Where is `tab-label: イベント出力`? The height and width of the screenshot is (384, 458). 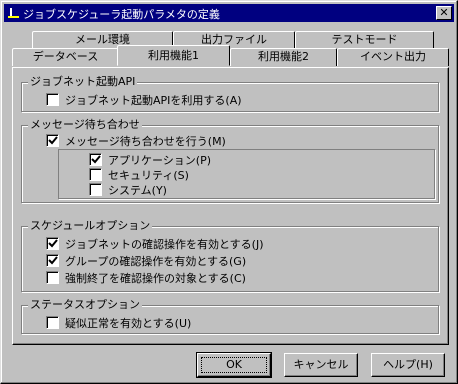
tab-label: イベント出力 is located at coordinates (393, 56).